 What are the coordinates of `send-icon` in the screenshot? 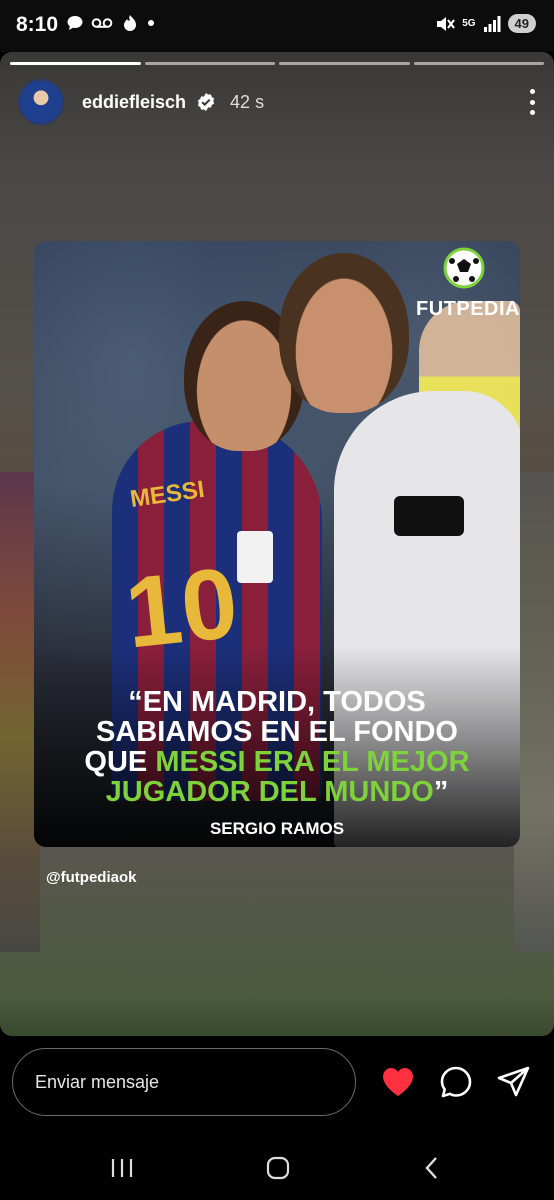 It's located at (514, 1082).